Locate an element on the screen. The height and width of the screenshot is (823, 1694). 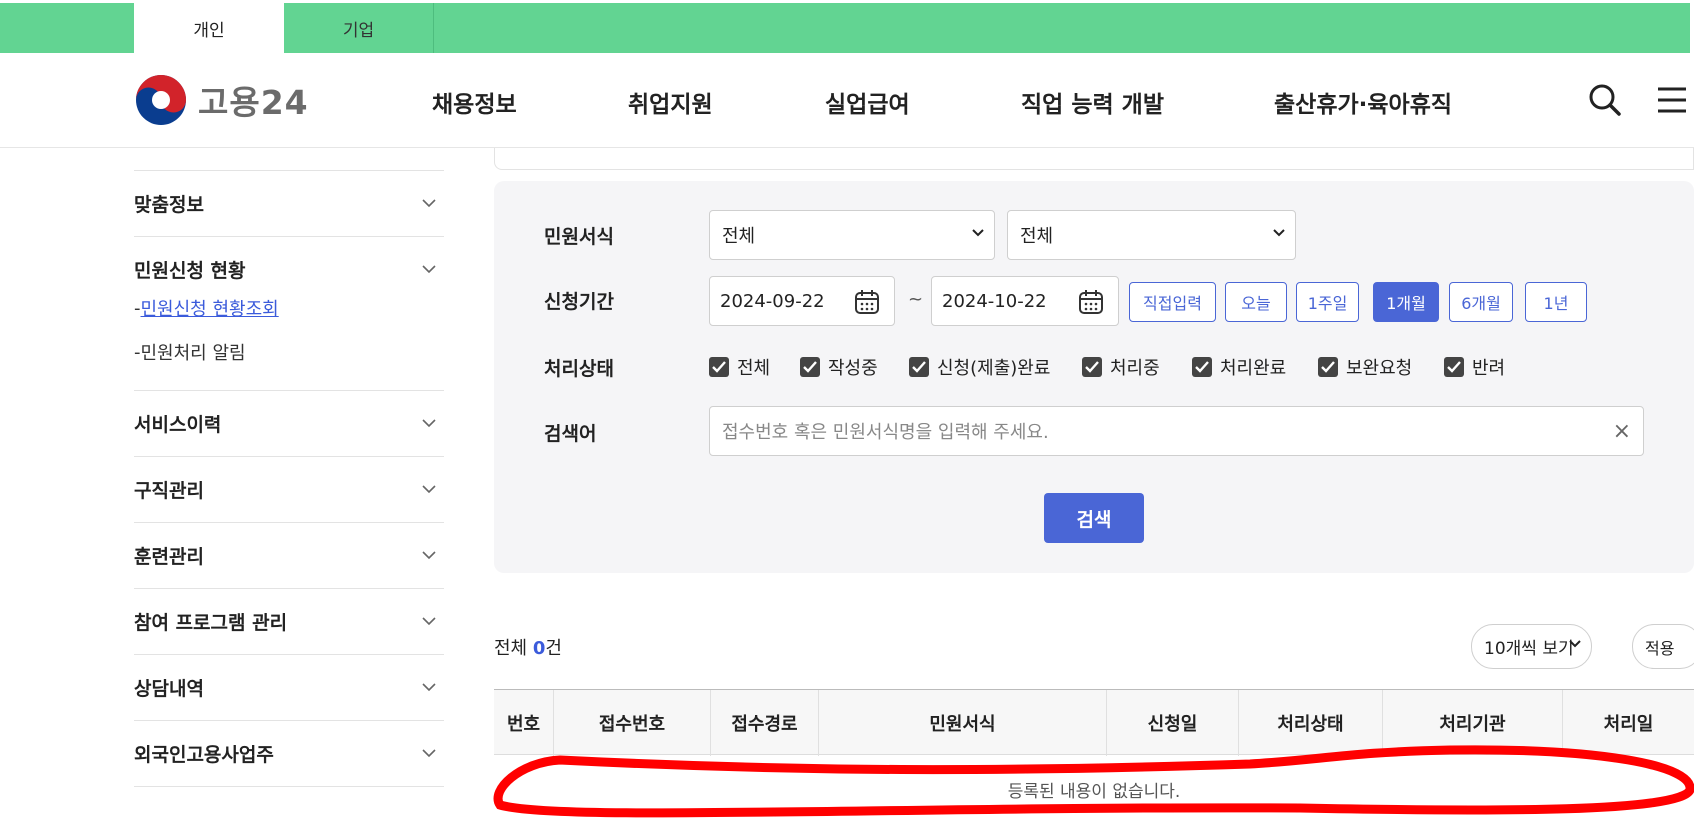
menu-icon is located at coordinates (1671, 100).